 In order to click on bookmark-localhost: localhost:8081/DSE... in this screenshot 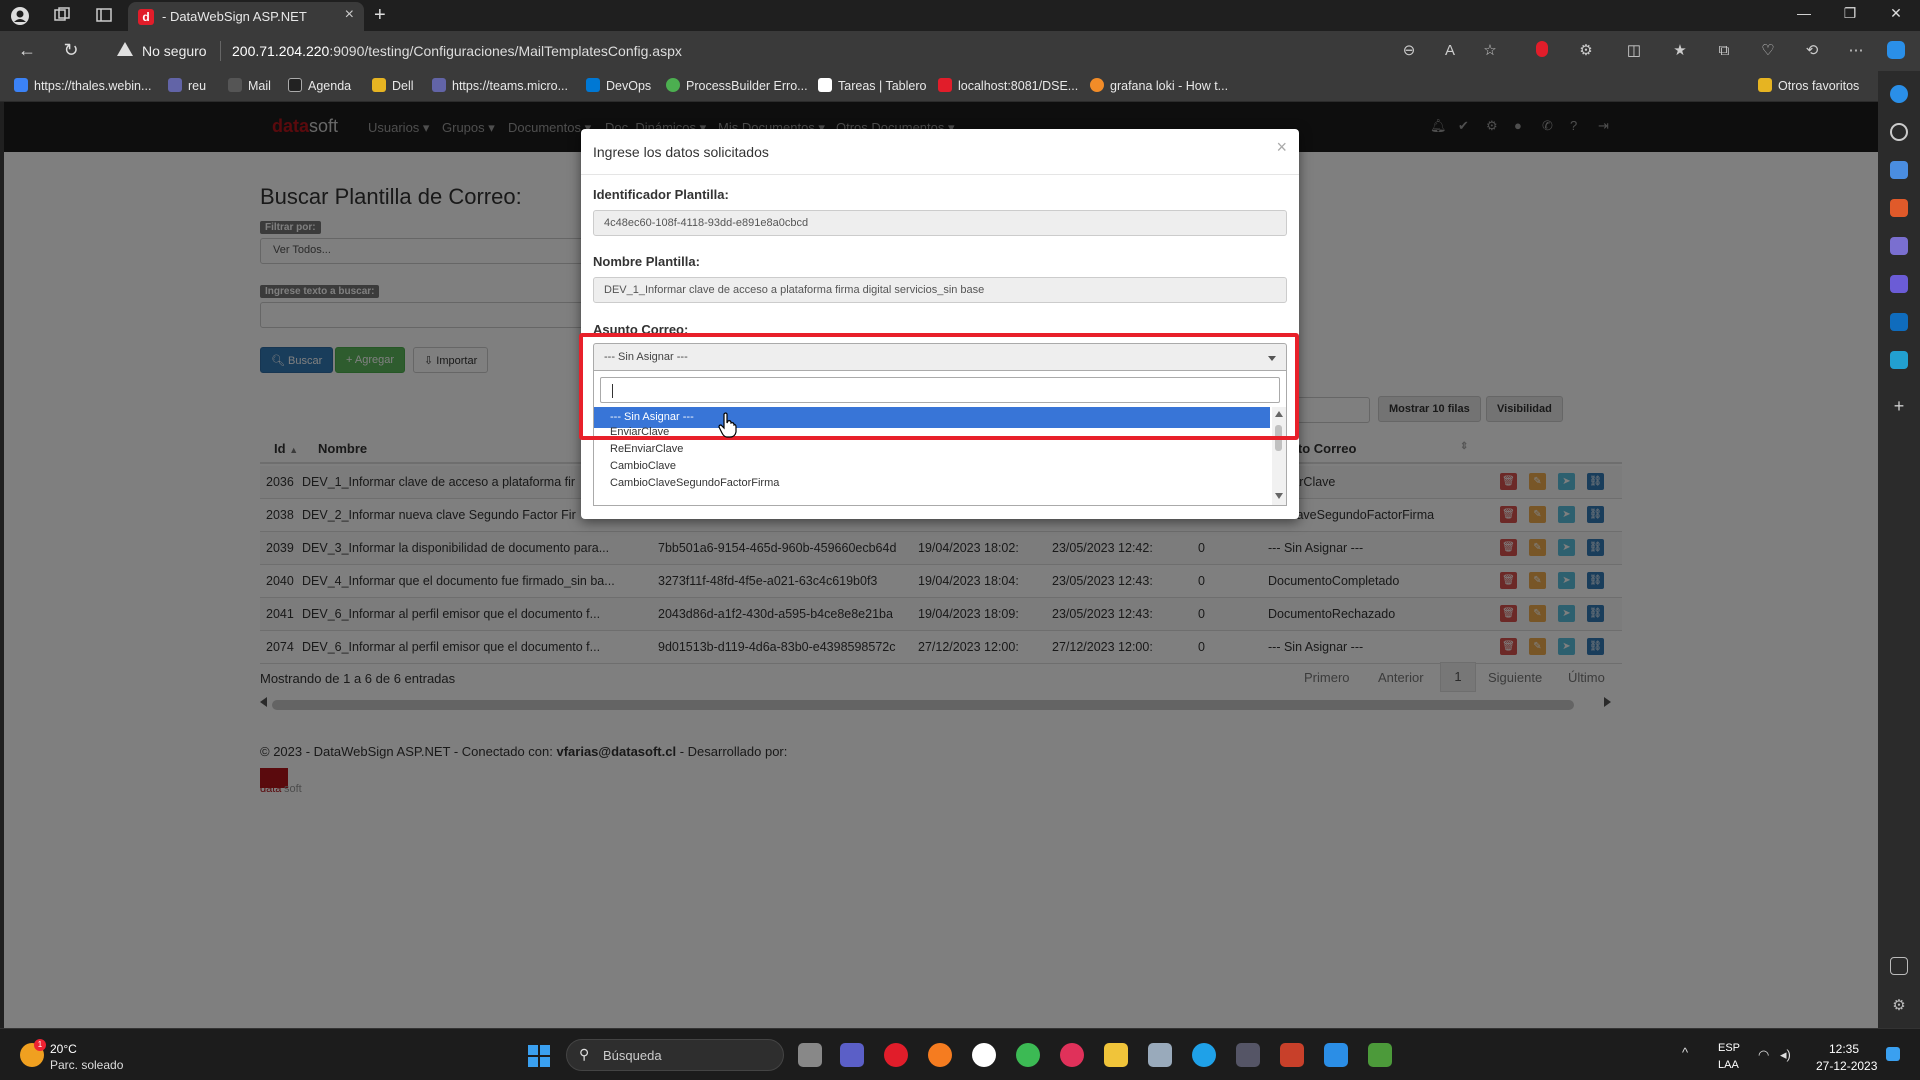, I will do `click(1008, 85)`.